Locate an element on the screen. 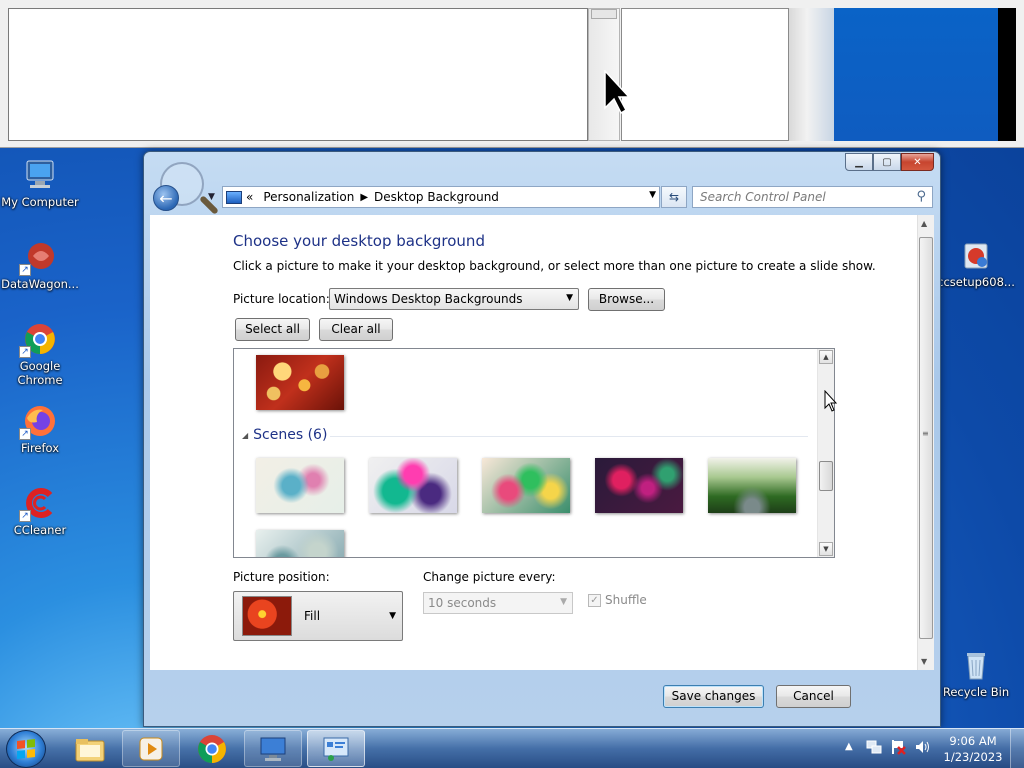 The width and height of the screenshot is (1024, 768). desktop-icon-my-computer: My Computer is located at coordinates (40, 183).